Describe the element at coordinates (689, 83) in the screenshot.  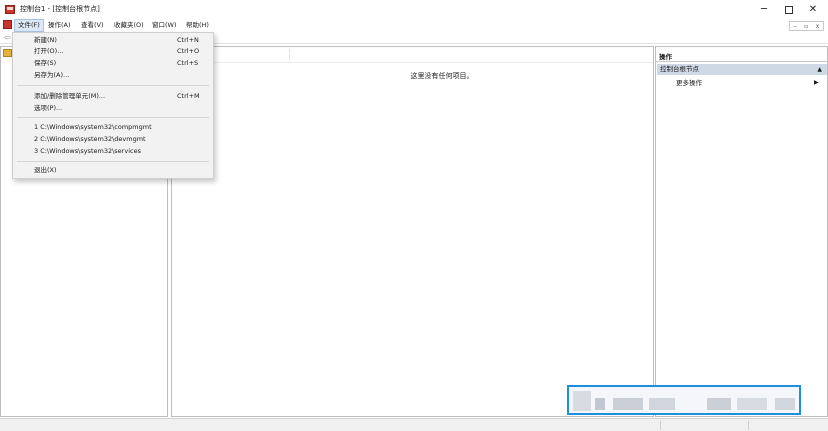
I see `more-actions-item: 更多操作` at that location.